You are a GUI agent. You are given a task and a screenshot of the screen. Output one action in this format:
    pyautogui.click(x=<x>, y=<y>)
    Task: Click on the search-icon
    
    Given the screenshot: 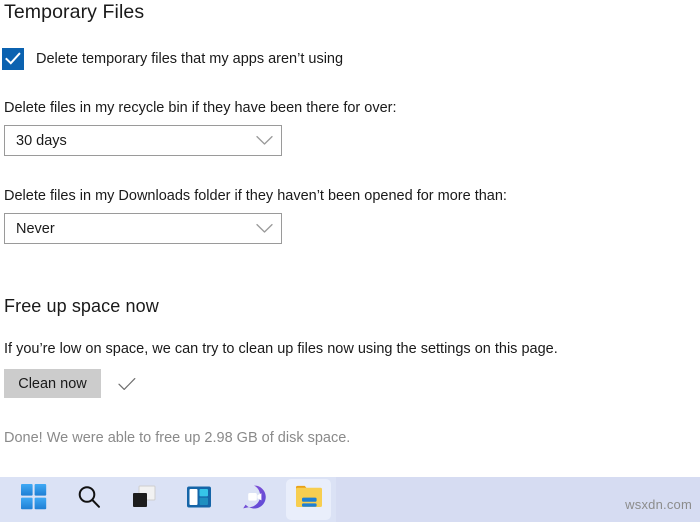 What is the action you would take?
    pyautogui.click(x=89, y=499)
    